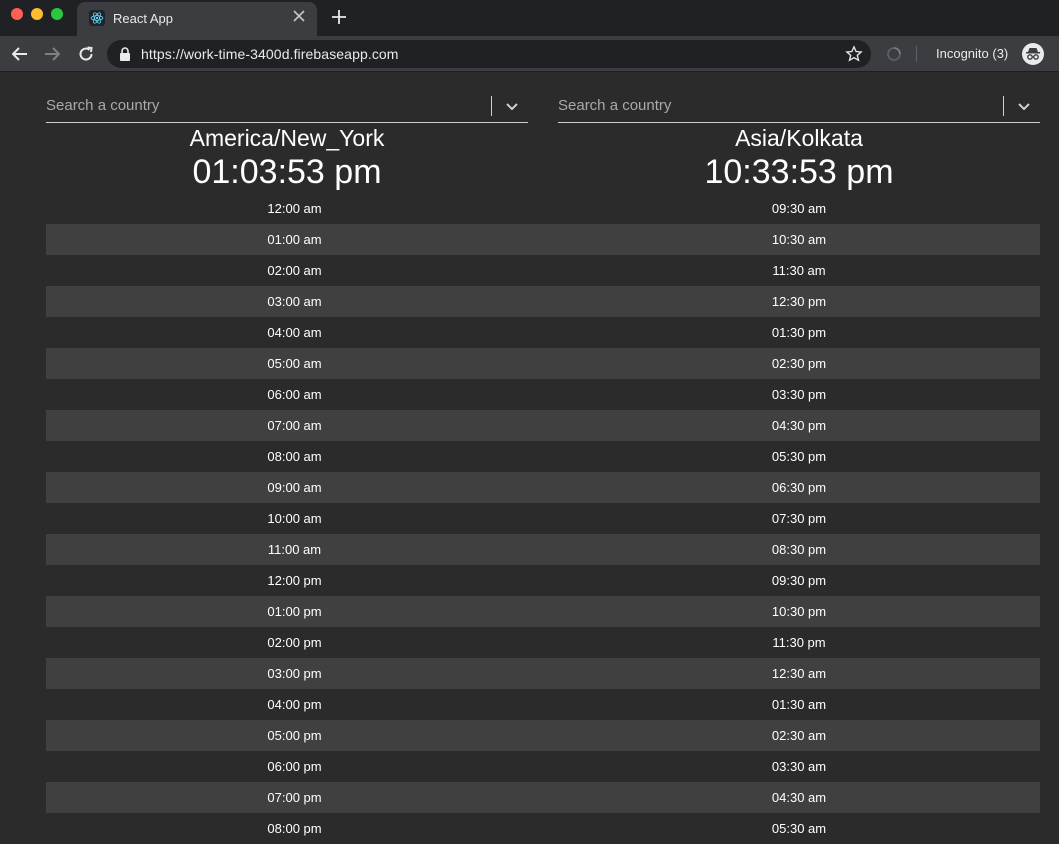 This screenshot has height=844, width=1059. I want to click on react-logo-icon, so click(97, 18).